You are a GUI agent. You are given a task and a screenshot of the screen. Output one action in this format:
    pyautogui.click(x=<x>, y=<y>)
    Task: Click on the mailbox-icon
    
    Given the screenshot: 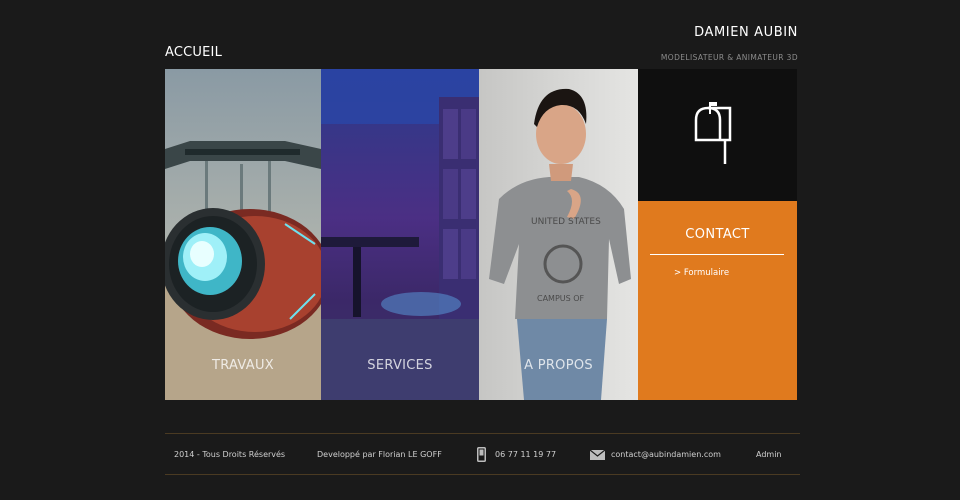 What is the action you would take?
    pyautogui.click(x=713, y=133)
    